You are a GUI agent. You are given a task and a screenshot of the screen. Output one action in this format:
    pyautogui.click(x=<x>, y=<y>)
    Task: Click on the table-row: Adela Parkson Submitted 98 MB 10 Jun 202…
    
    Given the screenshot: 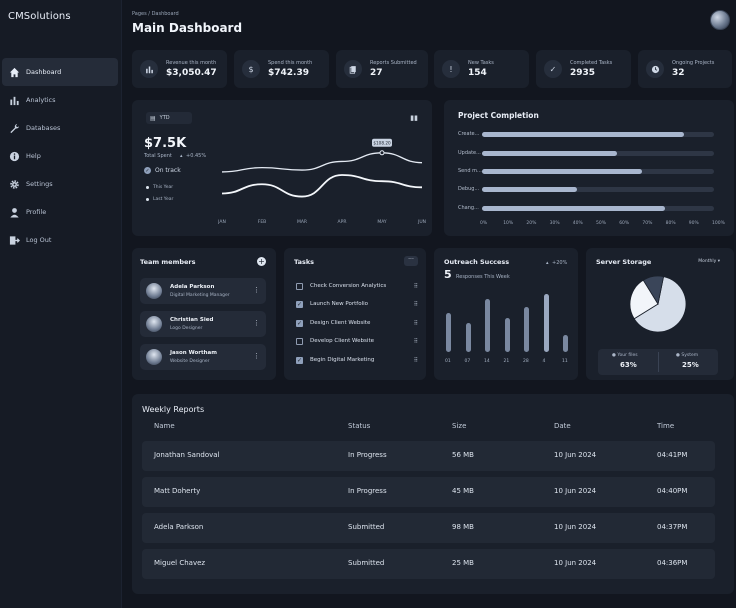 What is the action you would take?
    pyautogui.click(x=428, y=528)
    